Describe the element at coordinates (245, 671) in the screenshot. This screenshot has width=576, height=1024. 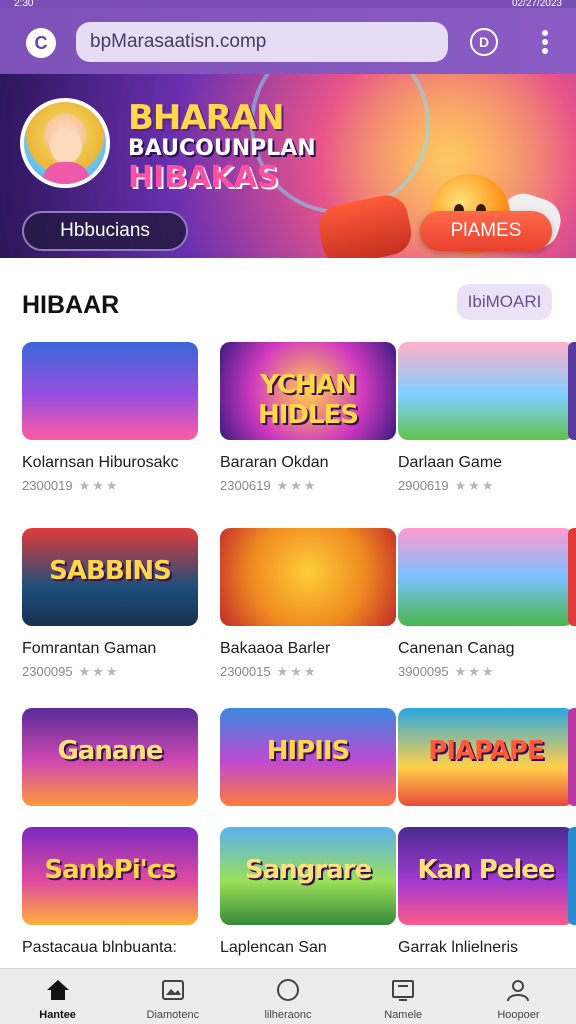
I see `game-play-count: 2300015` at that location.